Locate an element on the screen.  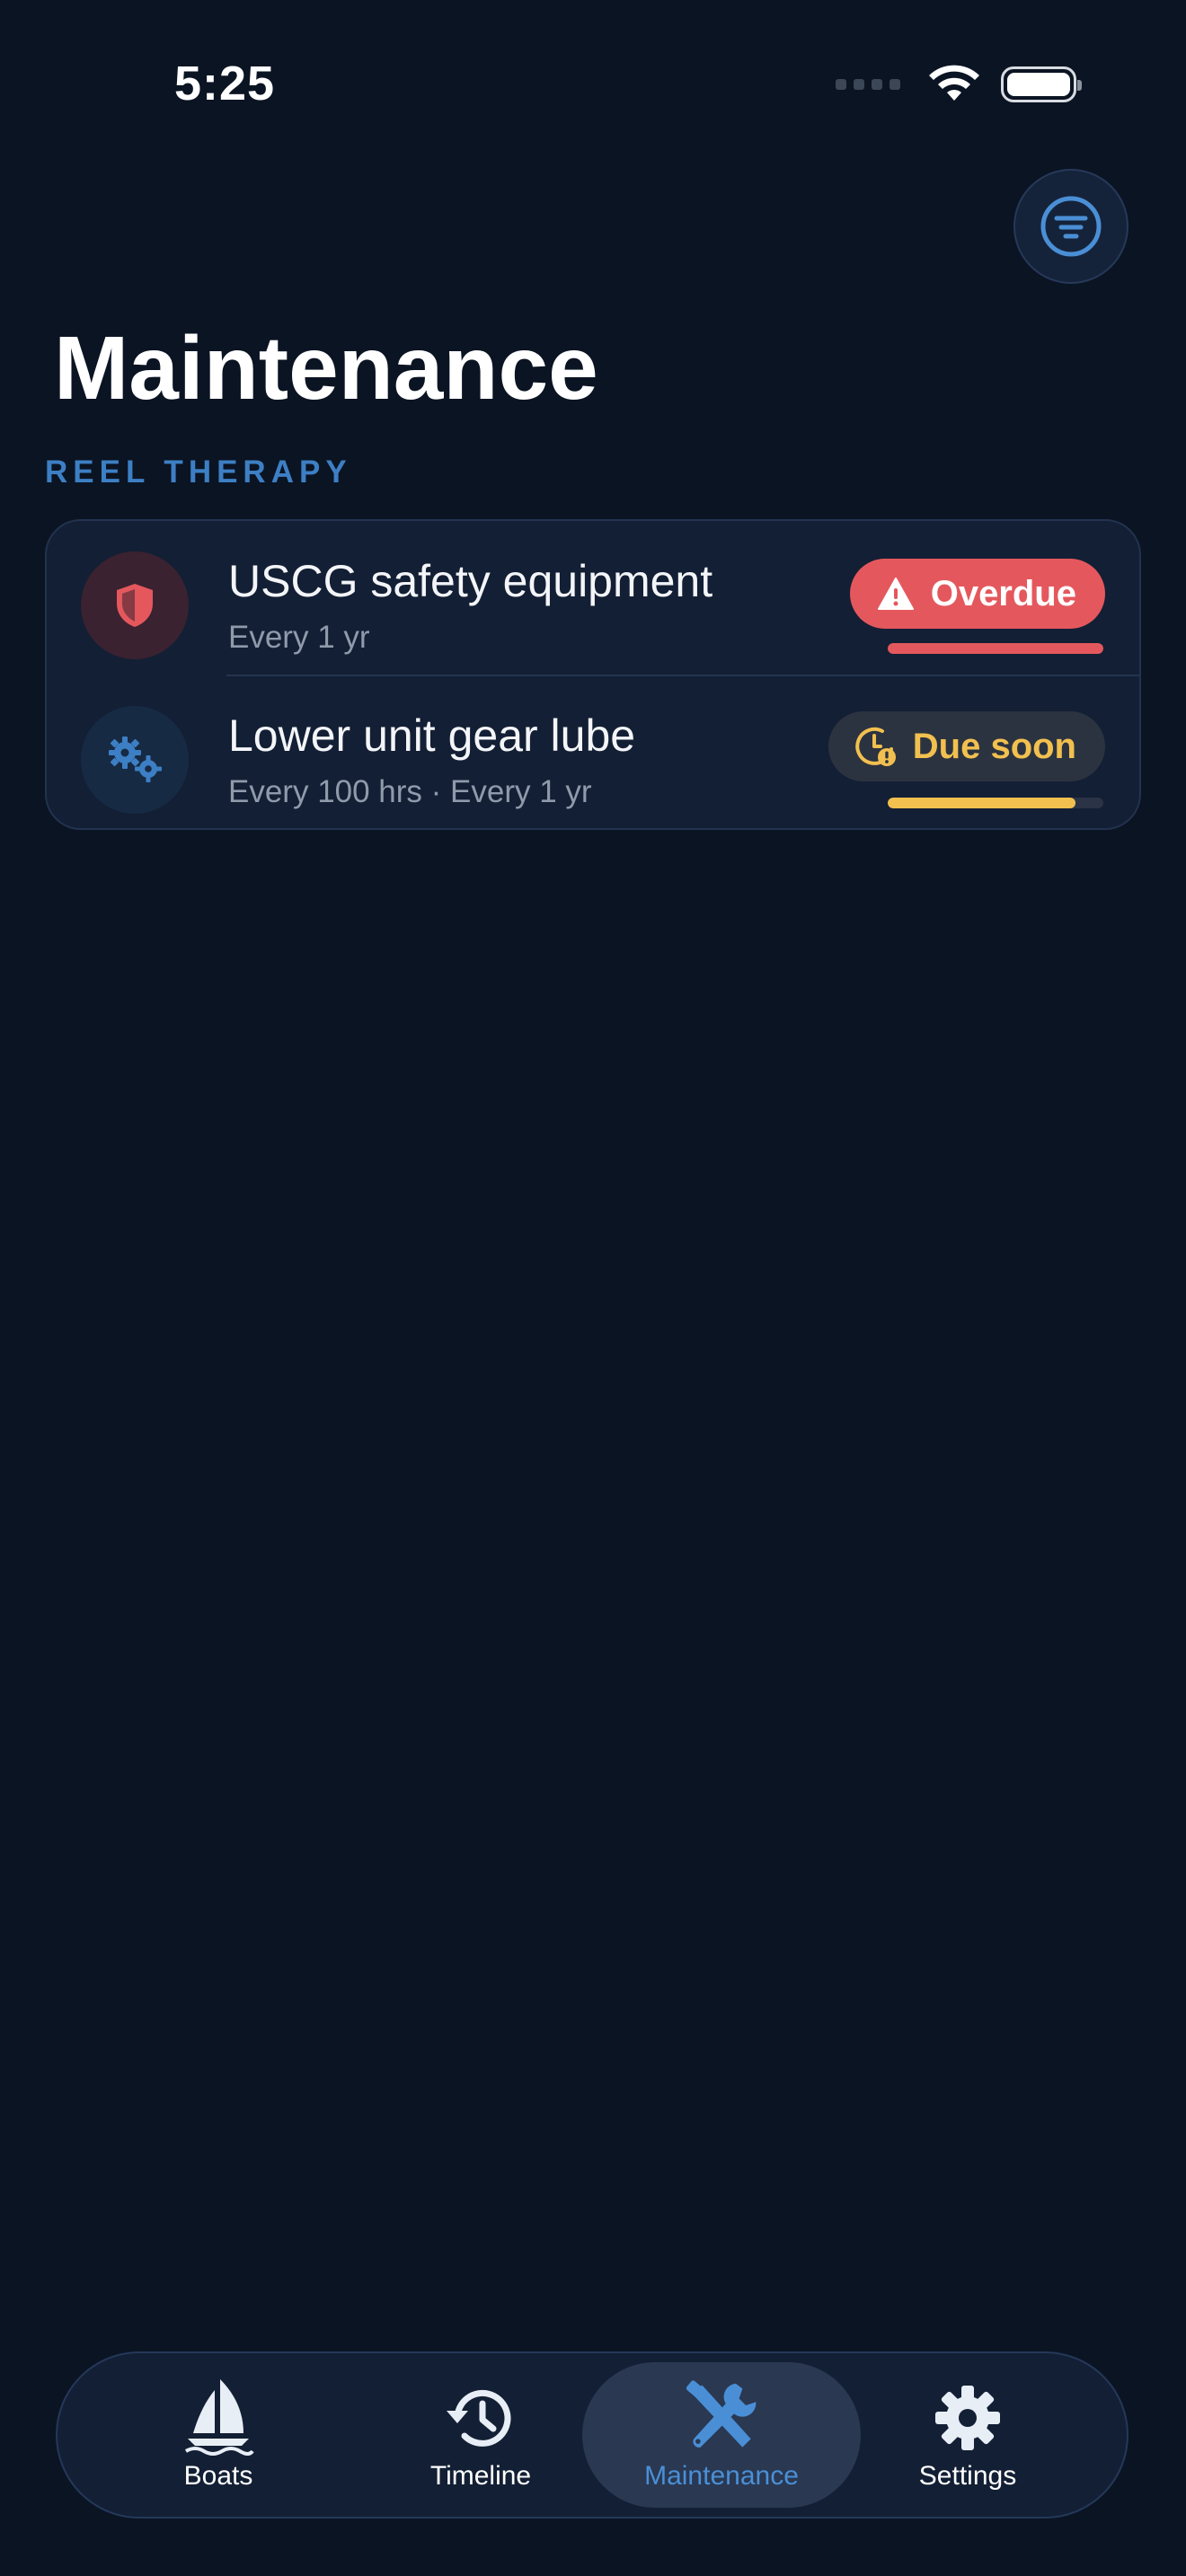
tools-icon is located at coordinates (721, 2418).